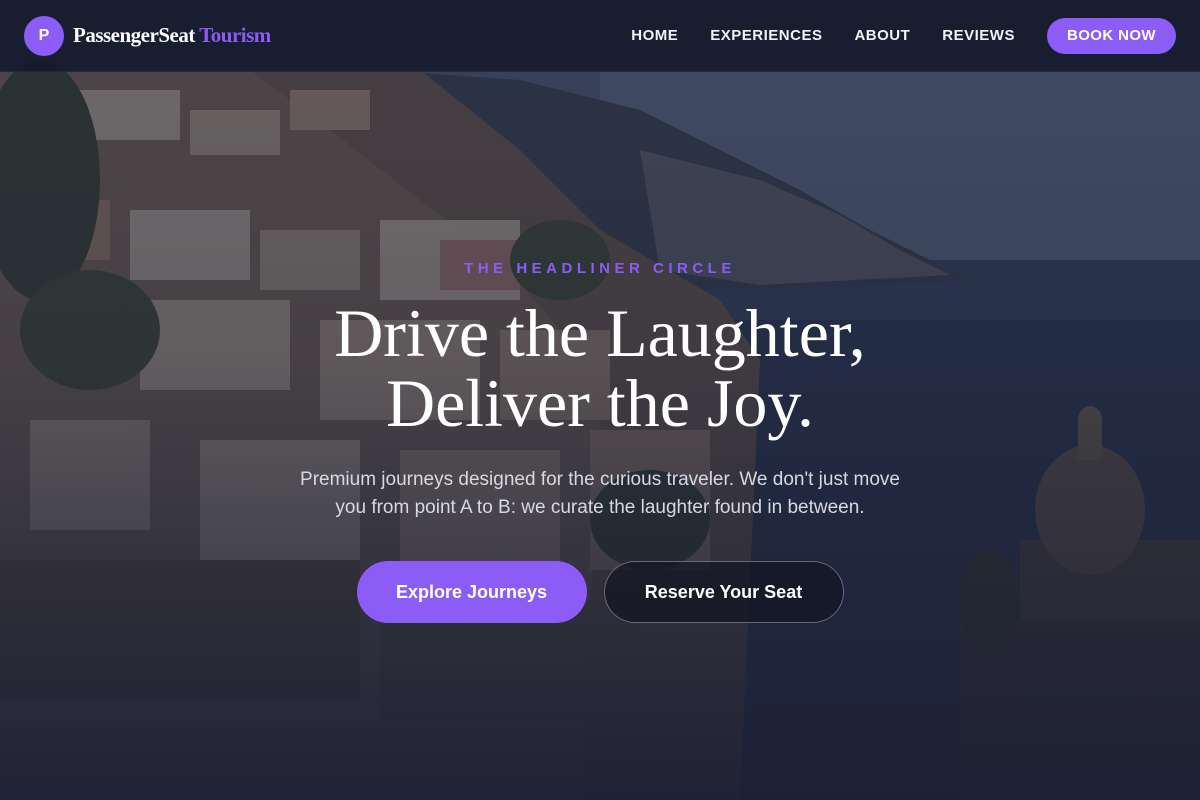  I want to click on explore-journeys-button: Explore Journeys, so click(471, 592).